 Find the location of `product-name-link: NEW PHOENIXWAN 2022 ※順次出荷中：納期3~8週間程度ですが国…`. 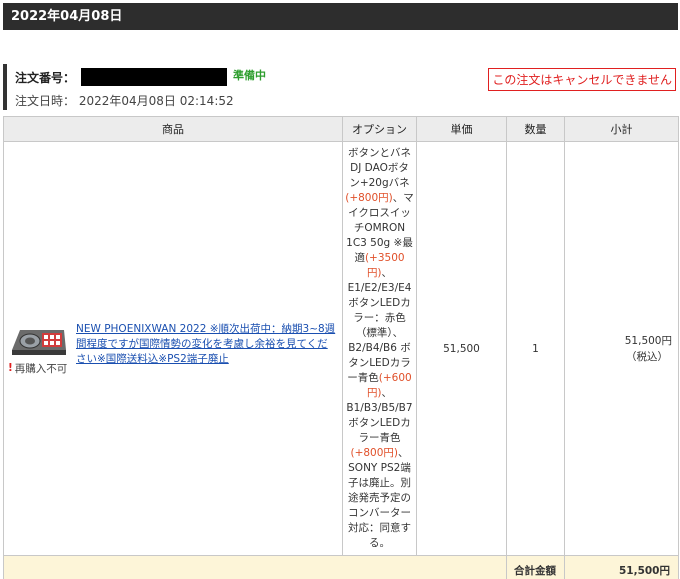

product-name-link: NEW PHOENIXWAN 2022 ※順次出荷中：納期3~8週間程度ですが国… is located at coordinates (207, 344).